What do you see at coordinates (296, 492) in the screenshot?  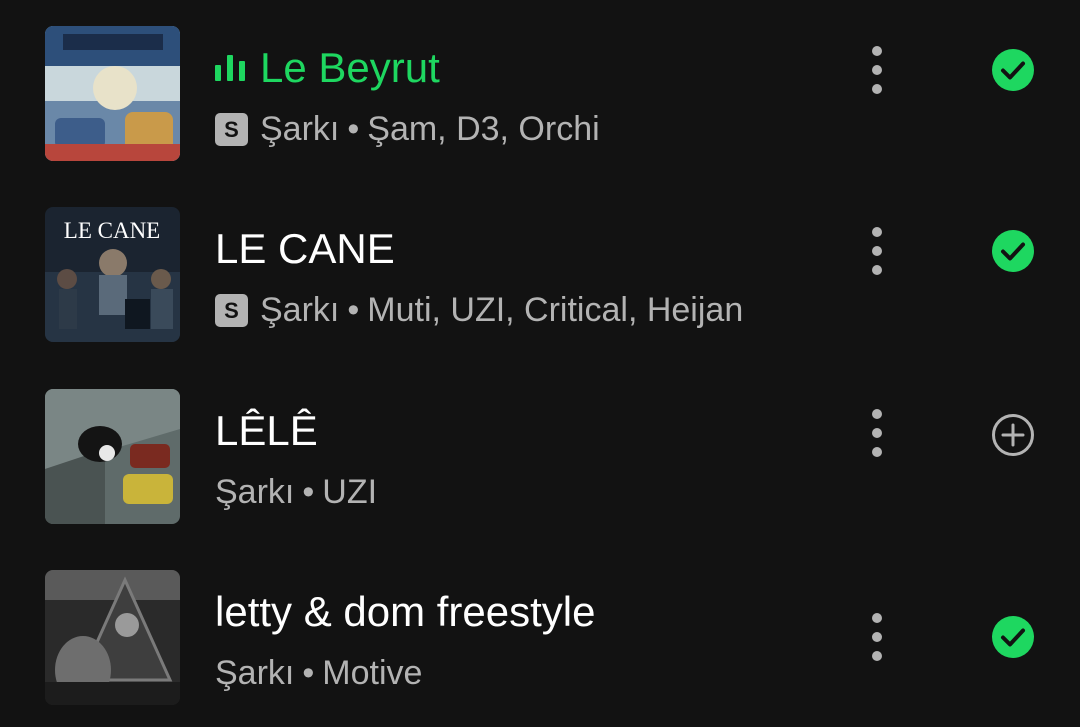 I see `track-subtitle: Şarkı • UZI` at bounding box center [296, 492].